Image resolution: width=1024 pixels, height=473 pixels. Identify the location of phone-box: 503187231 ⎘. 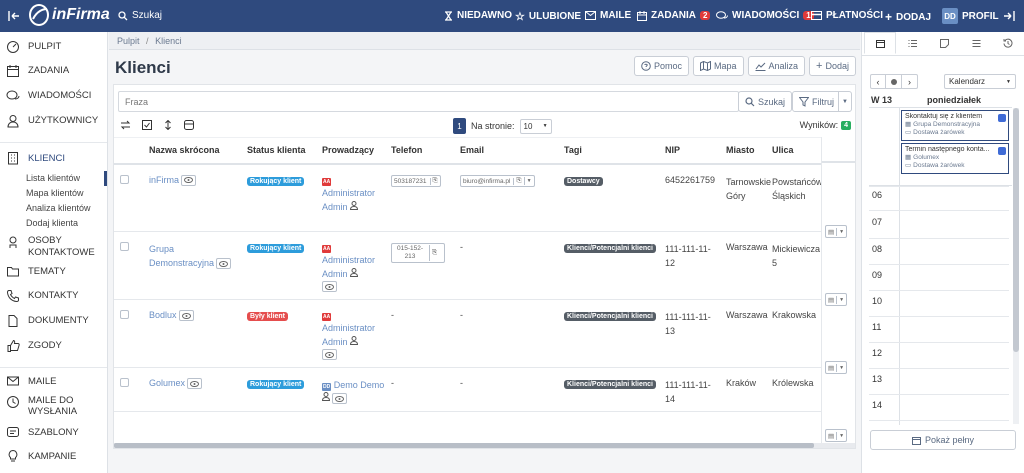
(416, 181).